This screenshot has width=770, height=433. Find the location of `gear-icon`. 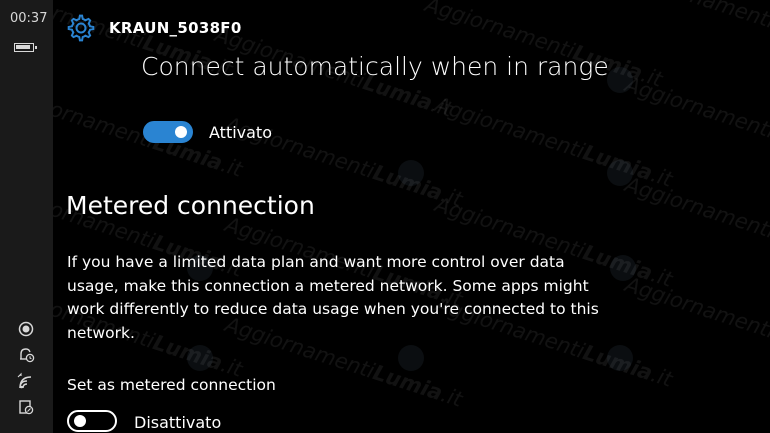

gear-icon is located at coordinates (81, 28).